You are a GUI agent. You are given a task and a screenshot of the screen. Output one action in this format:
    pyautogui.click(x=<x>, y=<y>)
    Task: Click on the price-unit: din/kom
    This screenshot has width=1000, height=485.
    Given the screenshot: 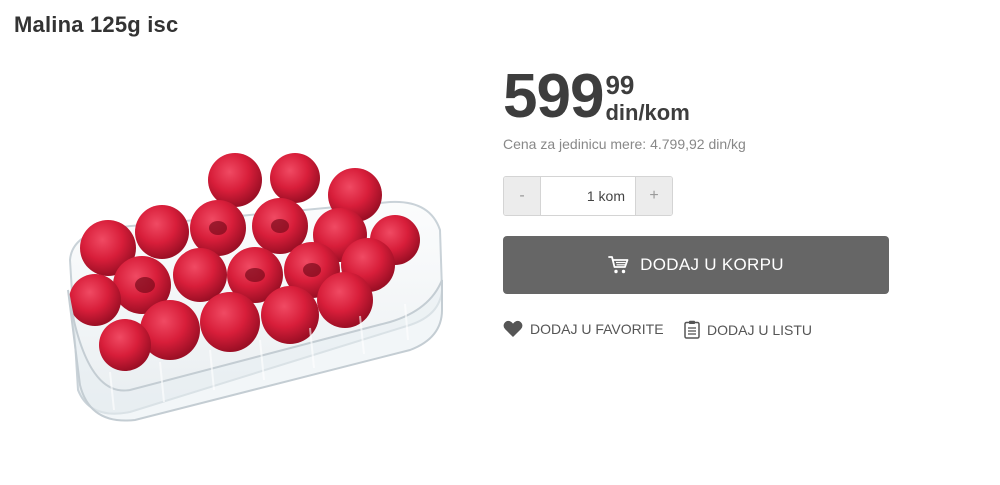 What is the action you would take?
    pyautogui.click(x=647, y=112)
    